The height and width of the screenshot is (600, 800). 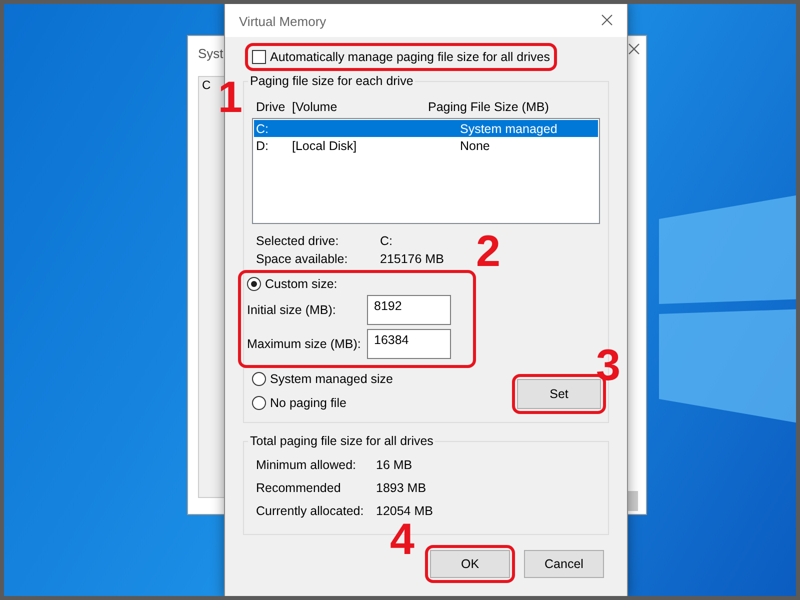 What do you see at coordinates (292, 310) in the screenshot?
I see `field-label: Initial size (MB):` at bounding box center [292, 310].